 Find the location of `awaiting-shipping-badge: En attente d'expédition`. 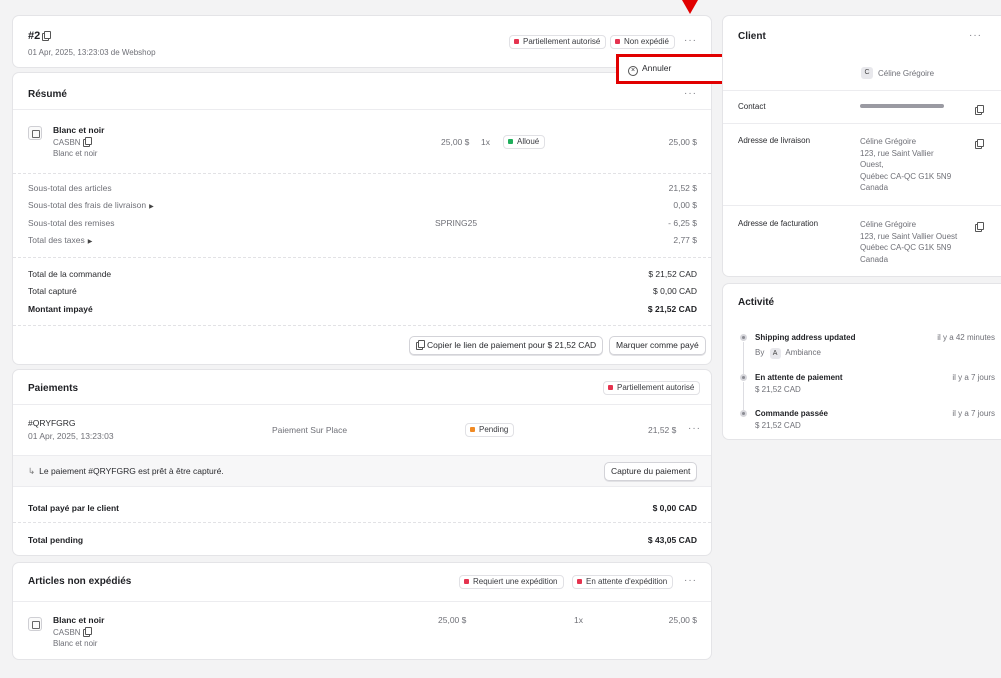

awaiting-shipping-badge: En attente d'expédition is located at coordinates (623, 582).